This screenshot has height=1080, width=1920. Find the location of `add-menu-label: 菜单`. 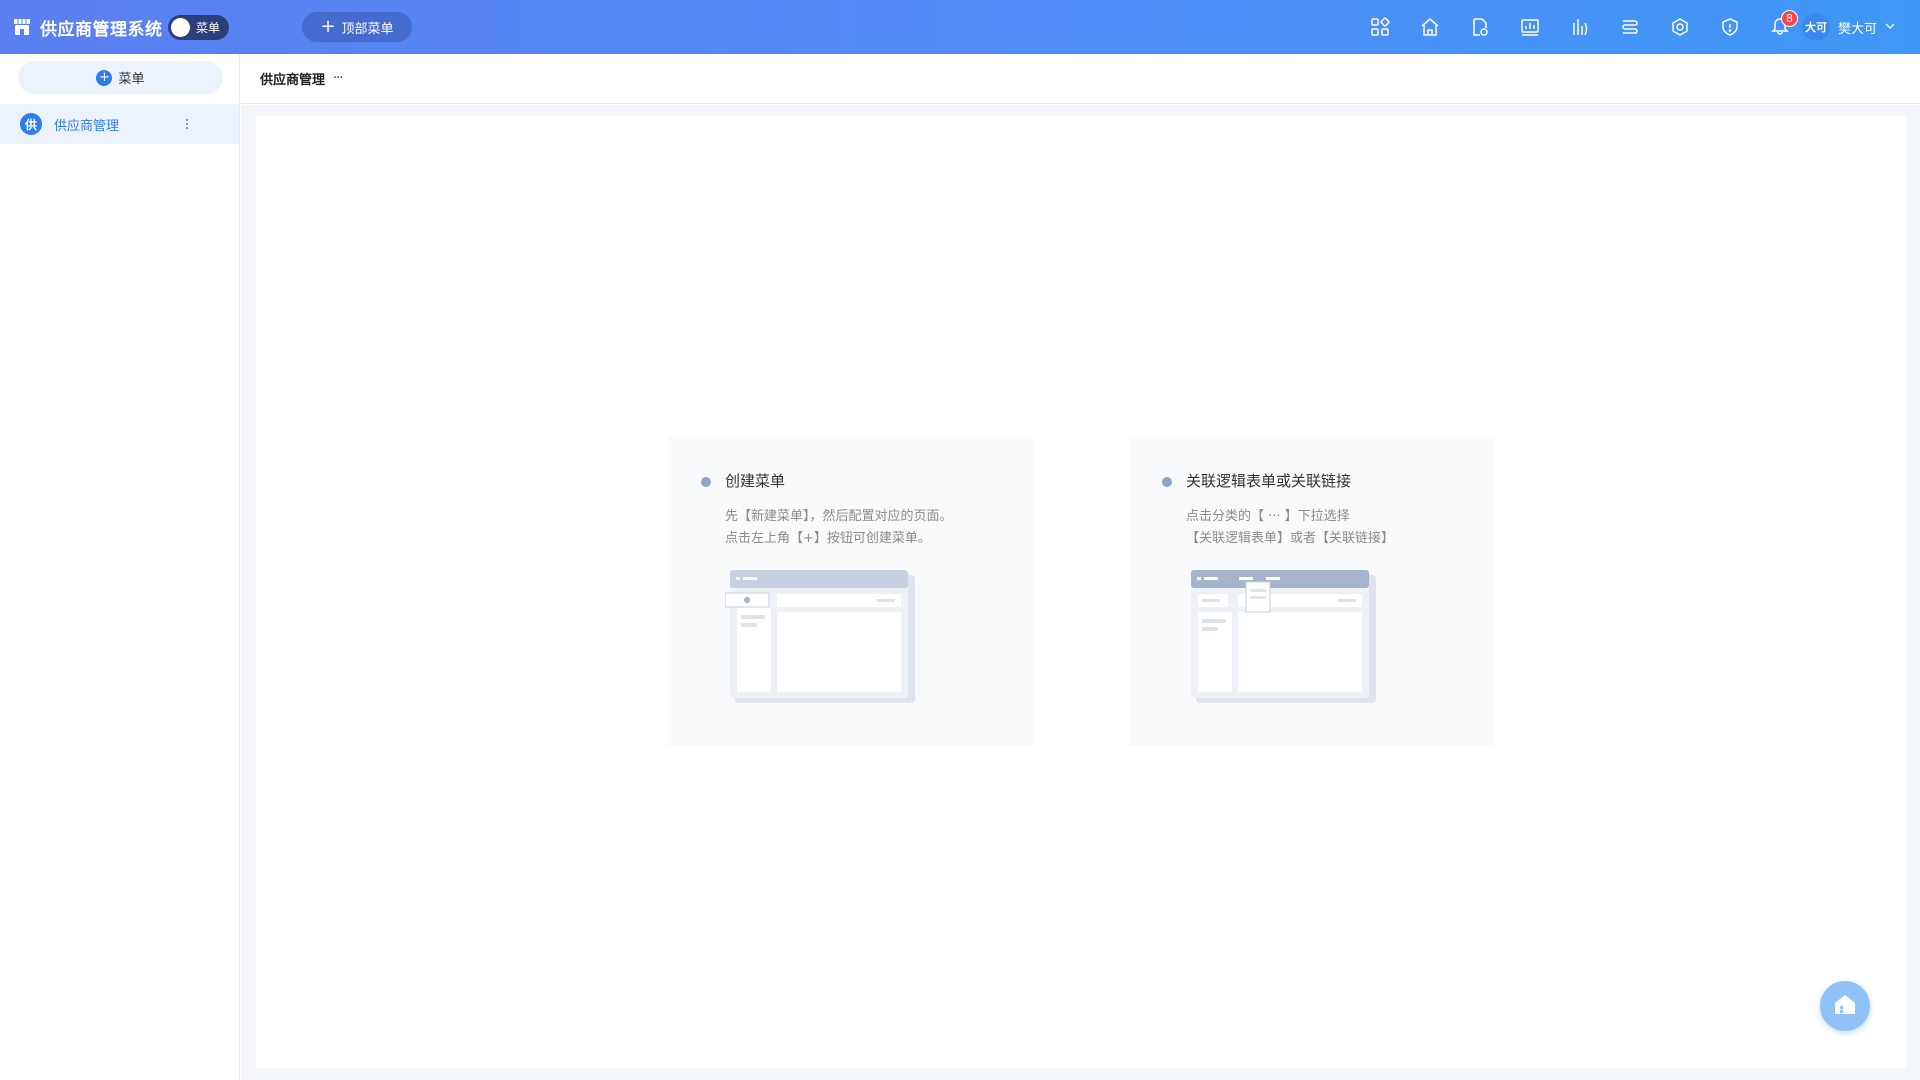

add-menu-label: 菜单 is located at coordinates (131, 79).